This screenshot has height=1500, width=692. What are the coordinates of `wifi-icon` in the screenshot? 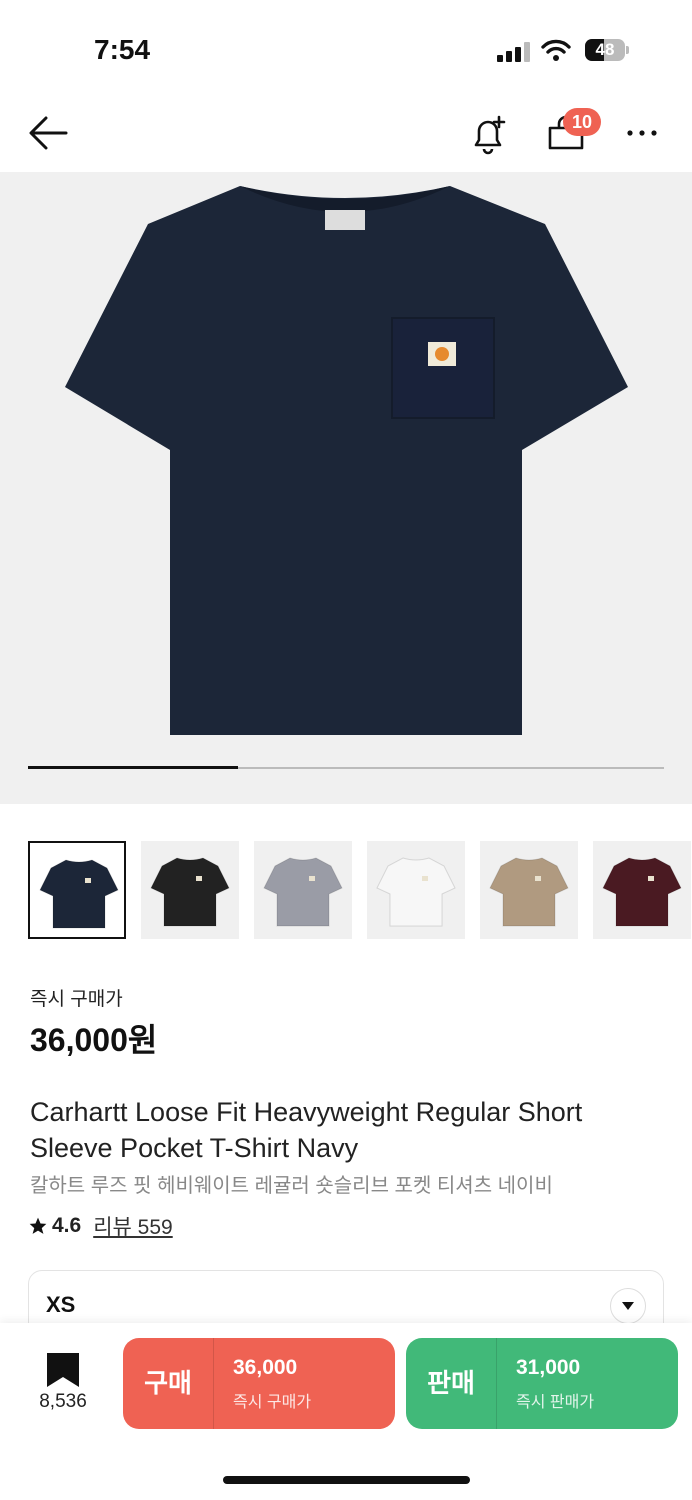 It's located at (556, 50).